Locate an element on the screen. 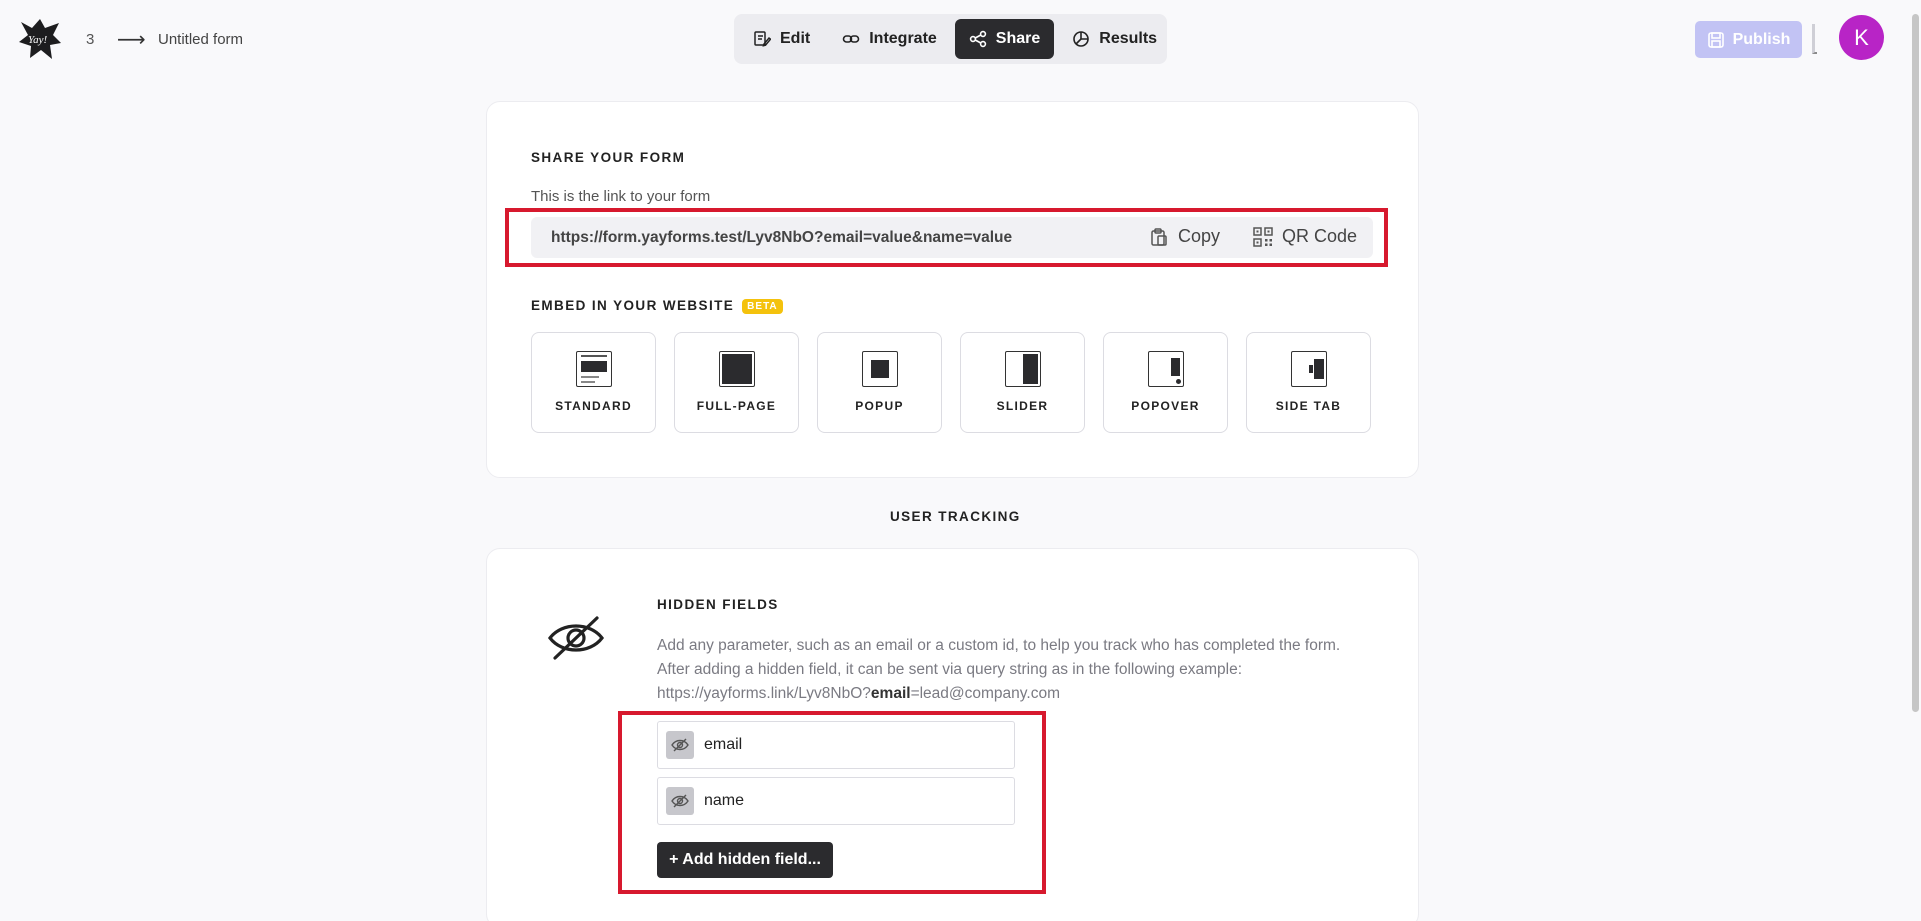 The image size is (1921, 921). embed-popover-label: POPOVER is located at coordinates (1165, 406).